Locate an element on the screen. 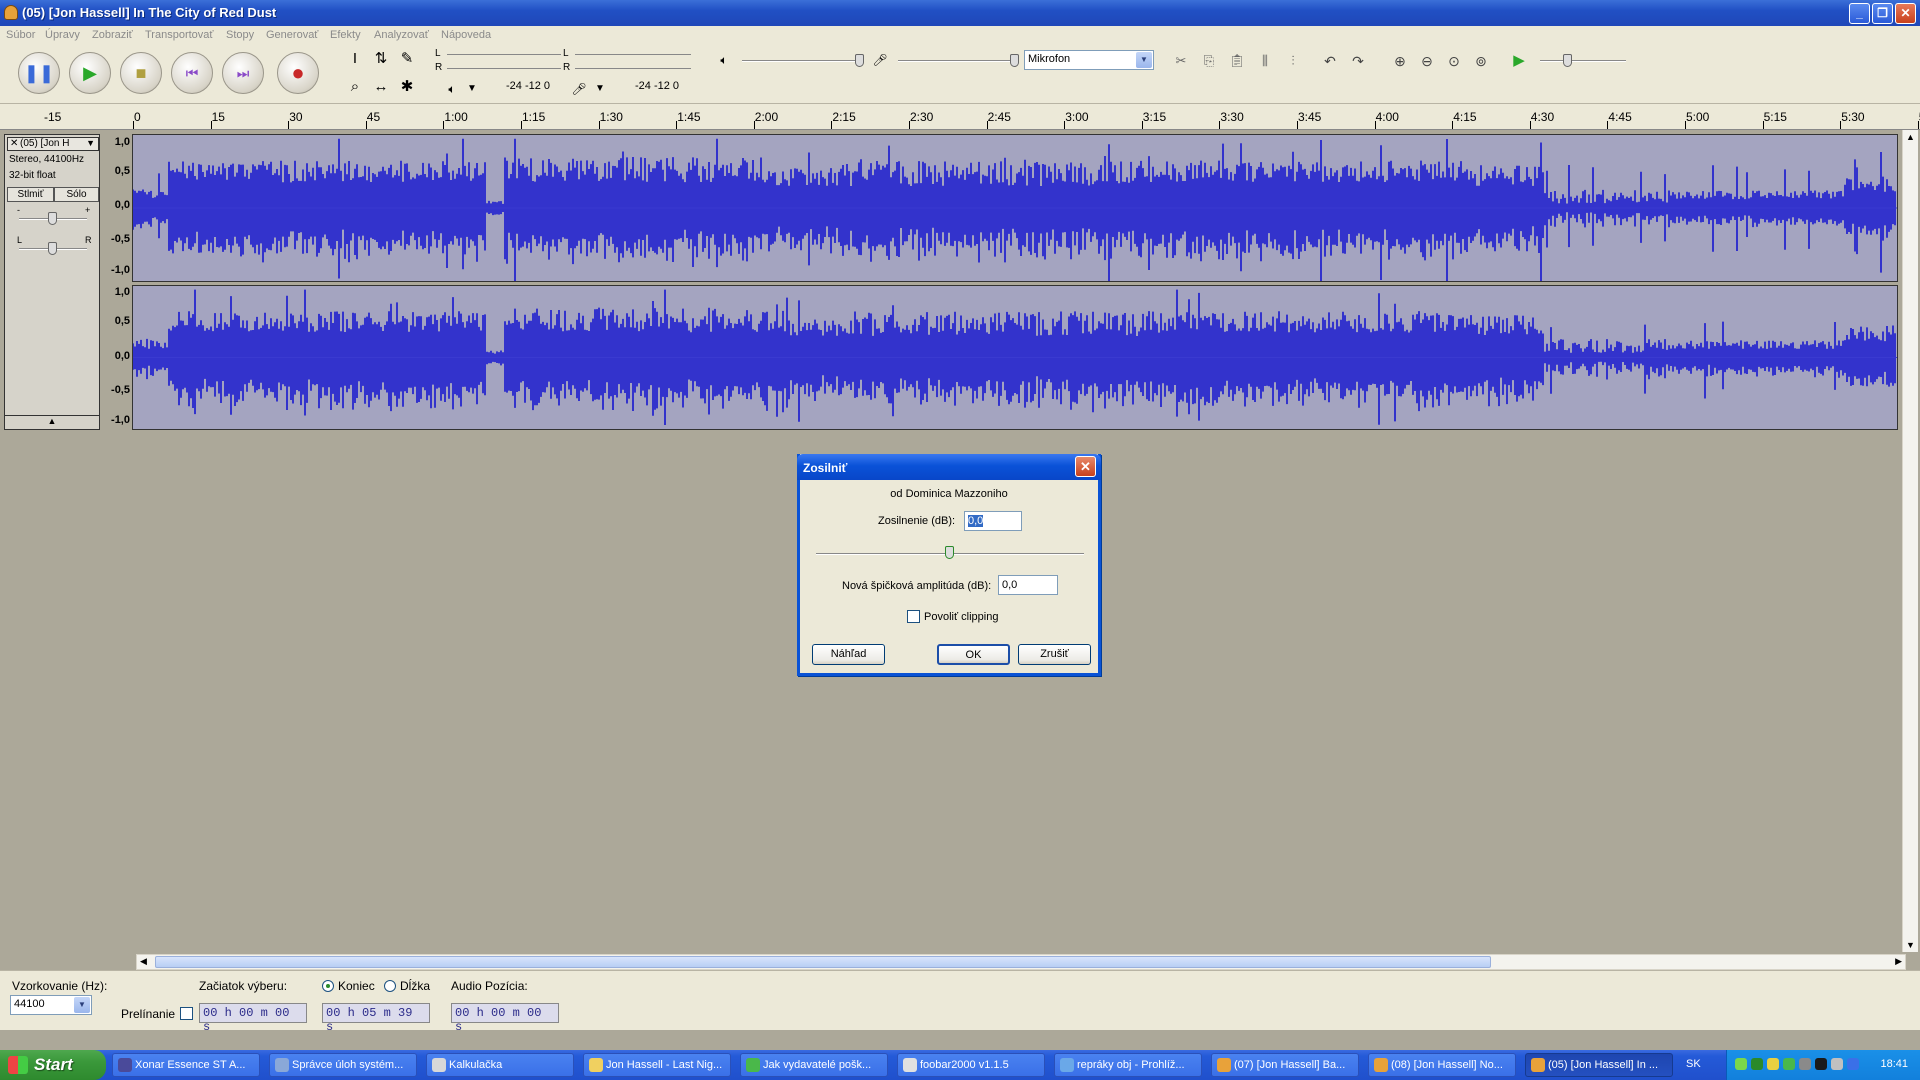 The width and height of the screenshot is (1920, 1080). paste-icon: 📋︎ is located at coordinates (1237, 61).